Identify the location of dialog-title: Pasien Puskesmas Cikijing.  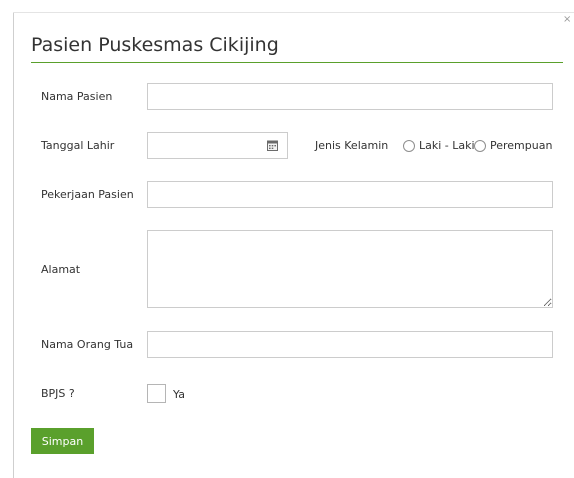
(155, 45).